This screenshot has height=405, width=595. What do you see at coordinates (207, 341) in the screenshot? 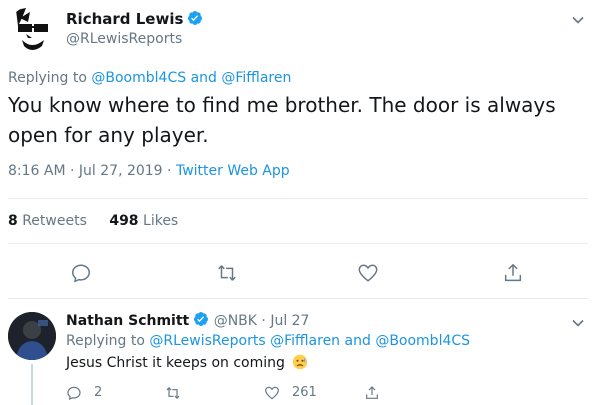
I see `mention-link: @RLewisReports` at bounding box center [207, 341].